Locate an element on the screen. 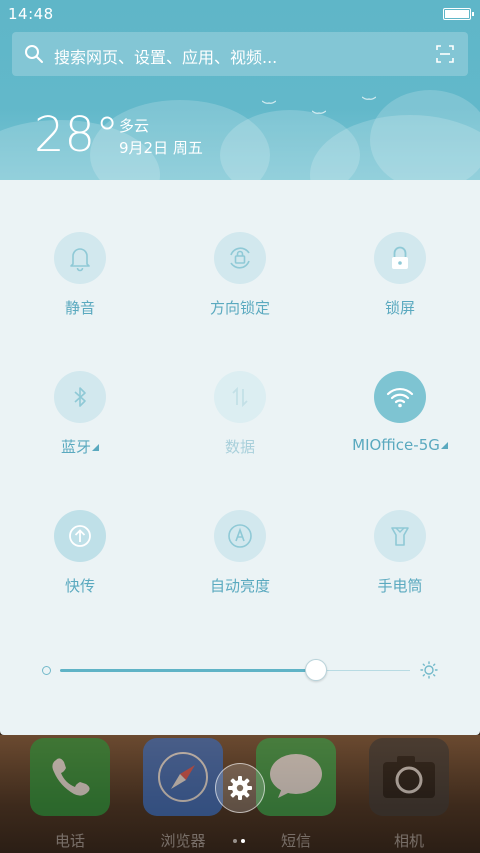 The width and height of the screenshot is (480, 853). toggle-label: 静音 is located at coordinates (79, 308).